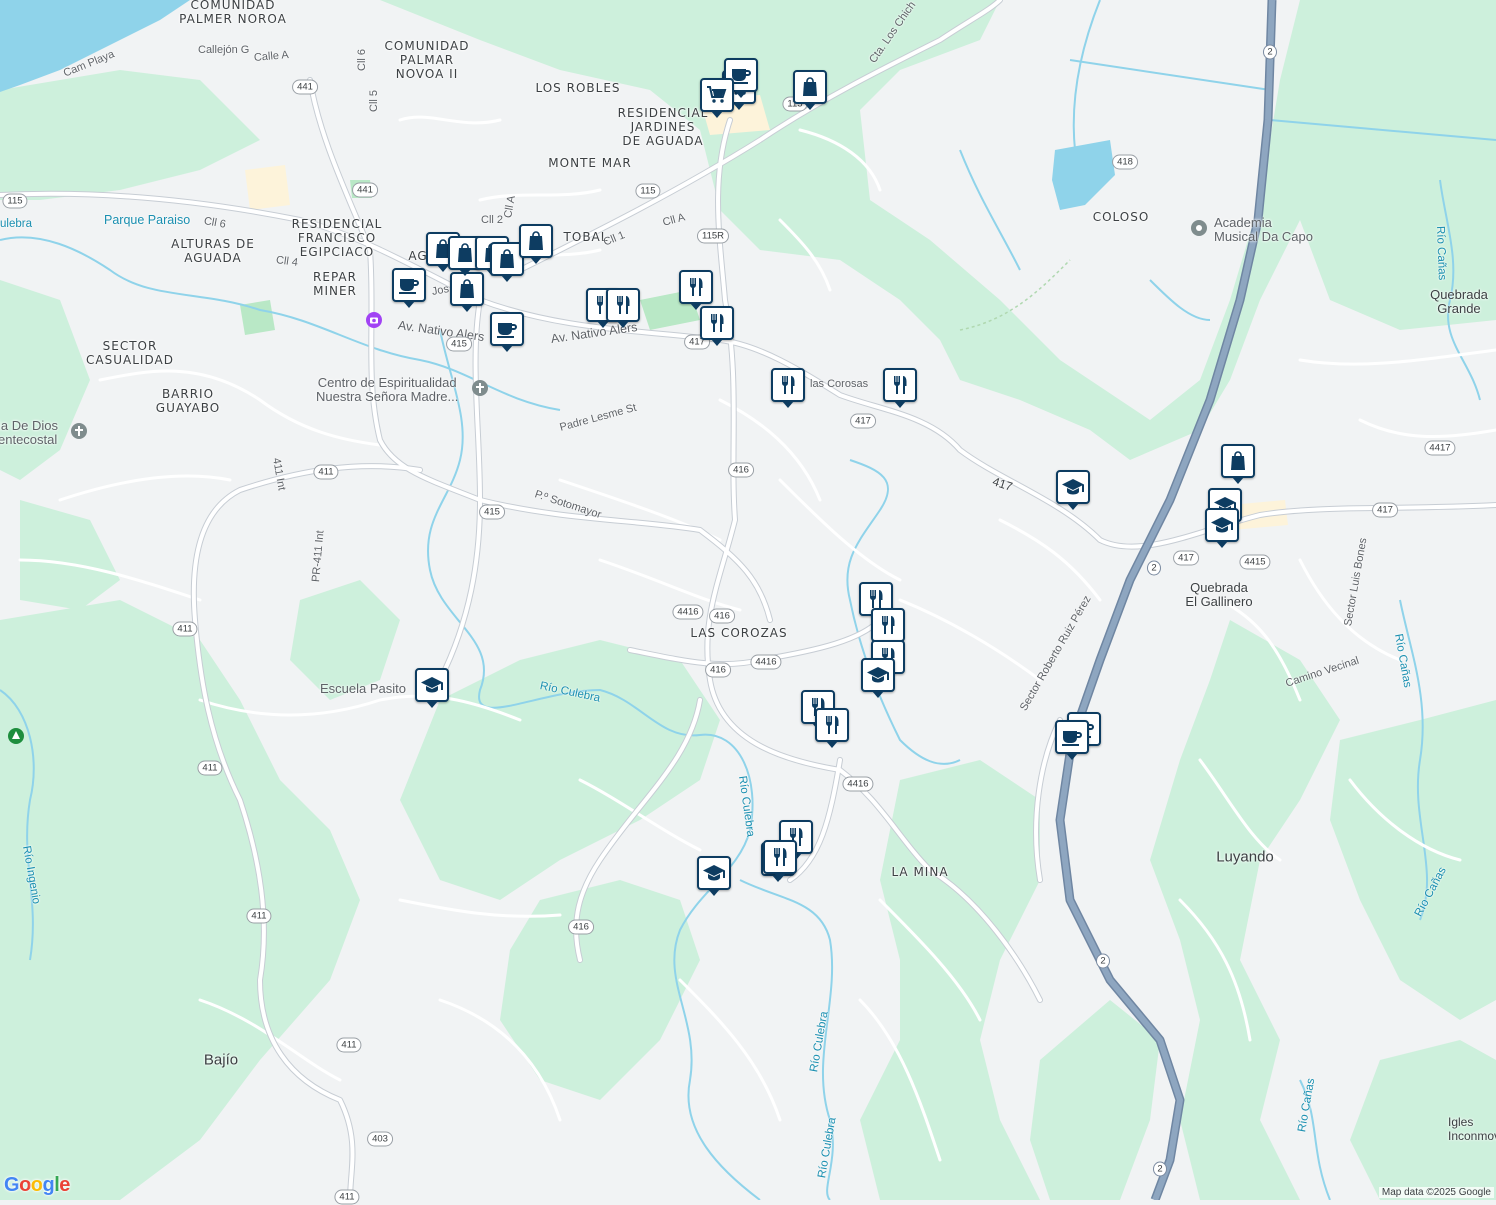 This screenshot has height=1205, width=1496. Describe the element at coordinates (1245, 857) in the screenshot. I see `town-label-luyando: Luyando` at that location.